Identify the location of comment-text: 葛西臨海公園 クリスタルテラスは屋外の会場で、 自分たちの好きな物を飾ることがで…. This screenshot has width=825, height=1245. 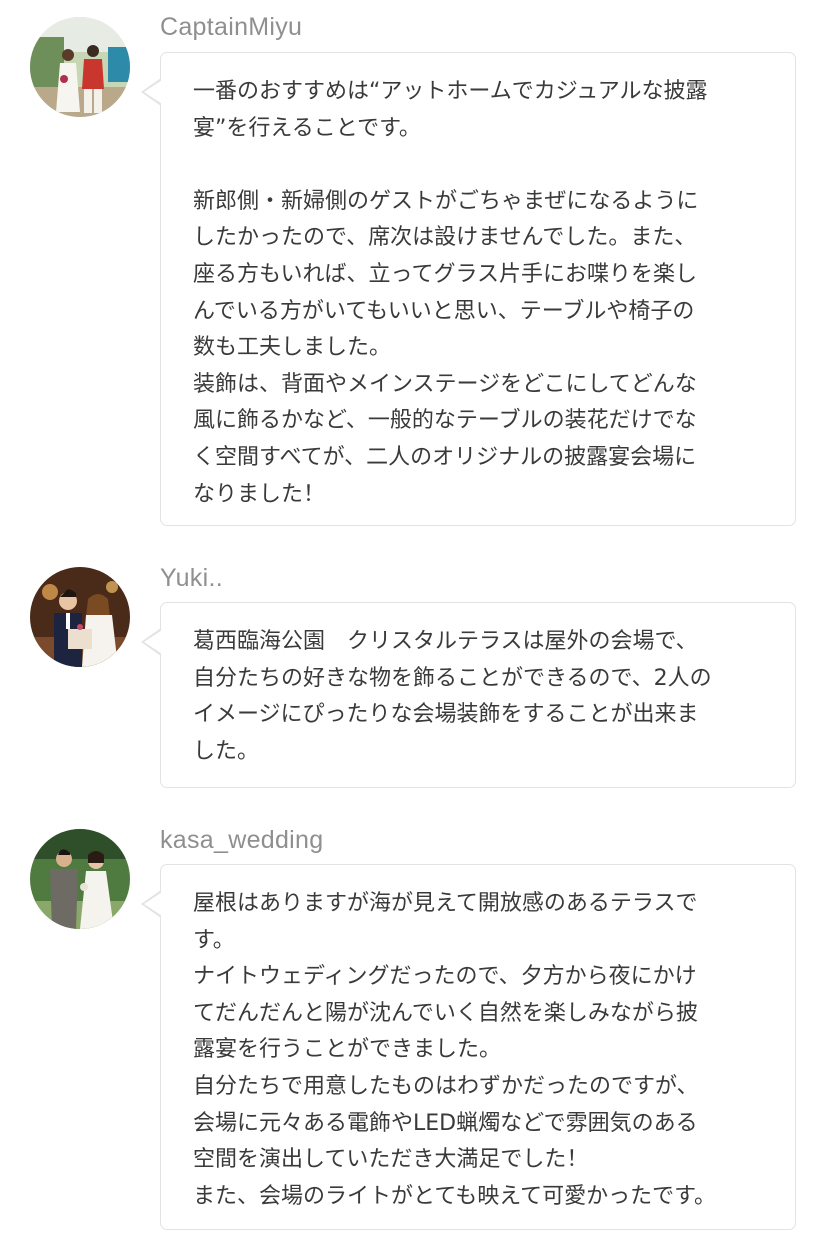
(452, 696).